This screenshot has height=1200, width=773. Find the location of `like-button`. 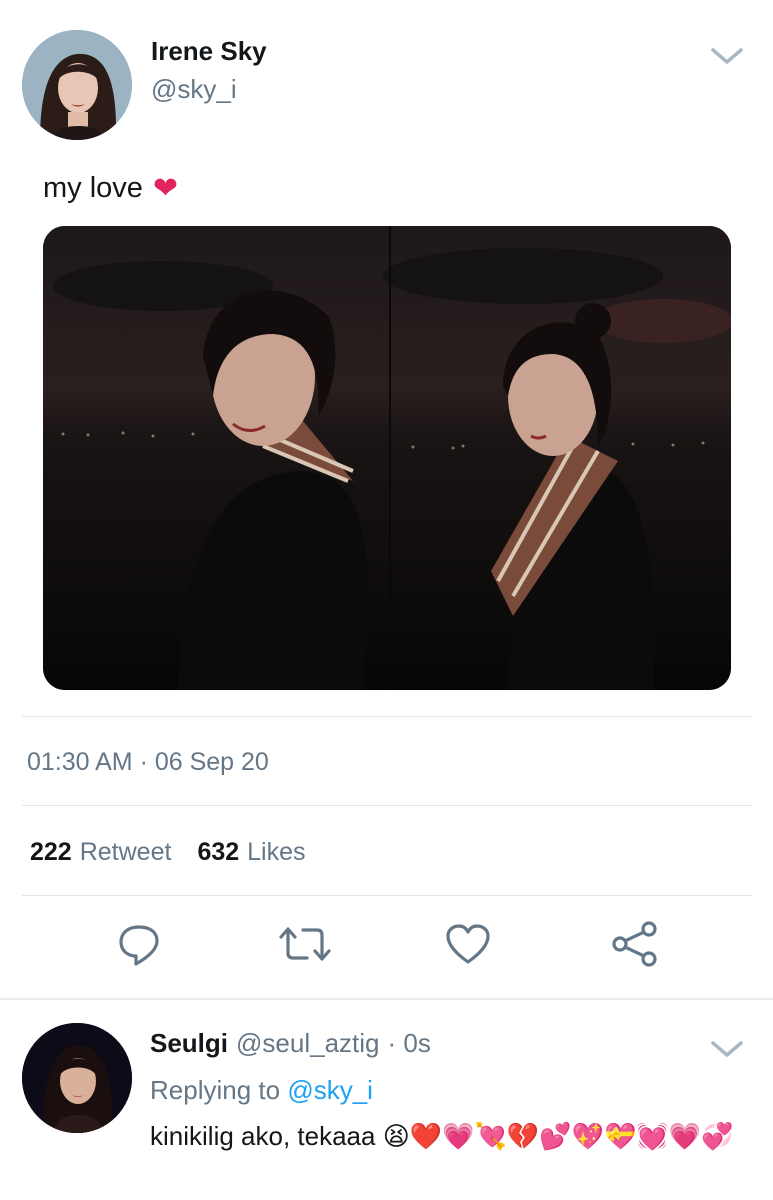

like-button is located at coordinates (468, 946).